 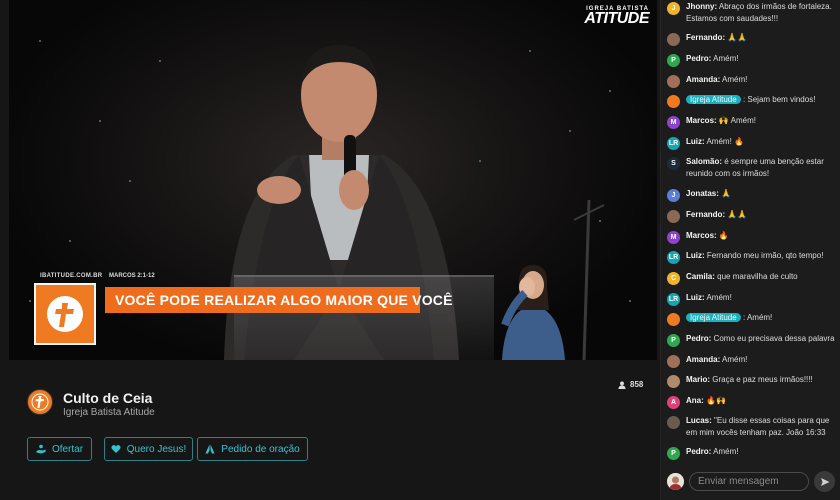 What do you see at coordinates (109, 412) in the screenshot?
I see `channel-name: Igreja Batista Atitude` at bounding box center [109, 412].